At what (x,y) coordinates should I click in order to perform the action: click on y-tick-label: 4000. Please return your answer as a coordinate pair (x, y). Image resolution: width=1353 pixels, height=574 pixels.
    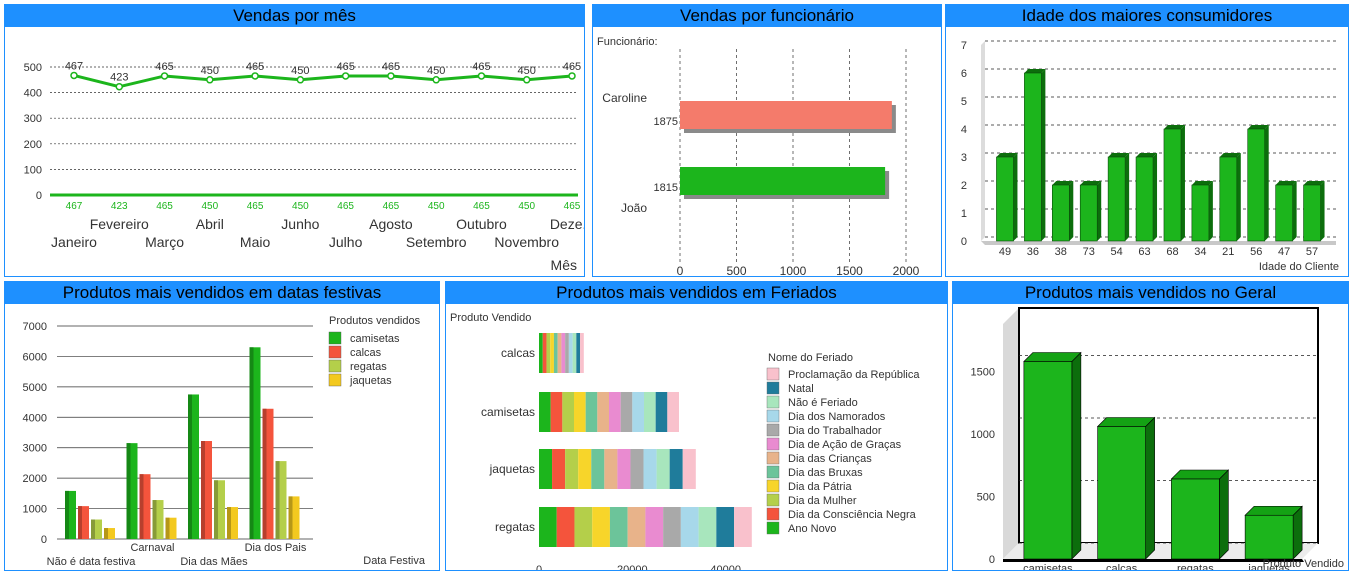
    Looking at the image, I should click on (35, 418).